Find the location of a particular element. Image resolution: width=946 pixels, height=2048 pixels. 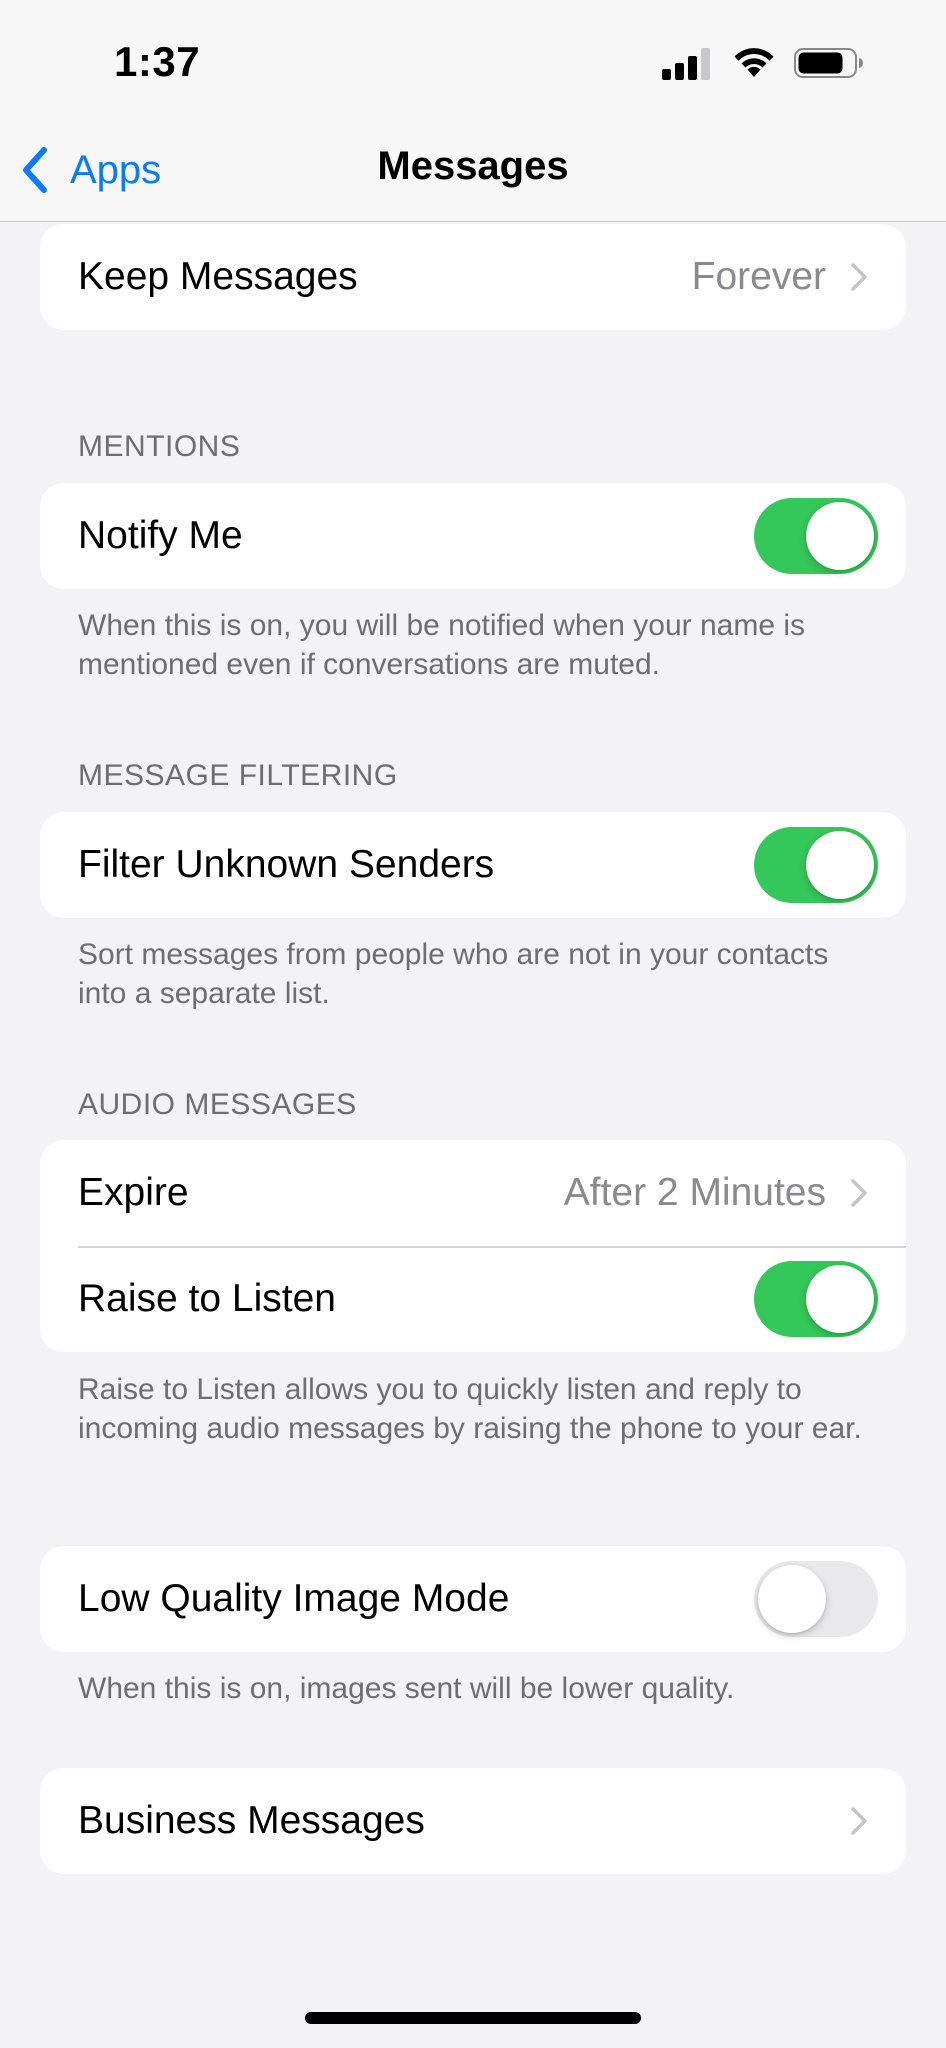

keep-messages-group: Keep Messages Forever is located at coordinates (473, 277).